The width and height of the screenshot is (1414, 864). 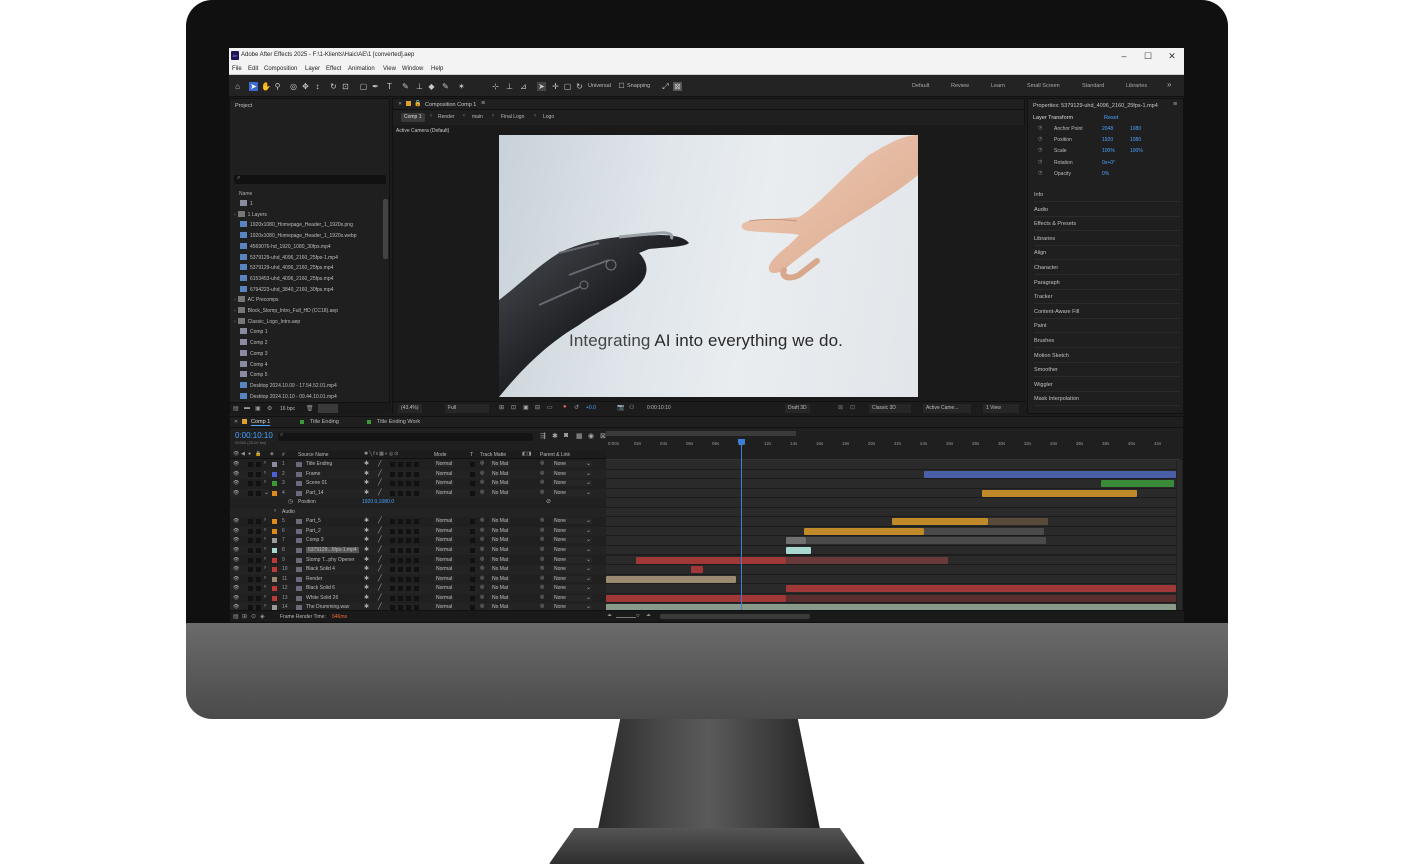 I want to click on hand-tool-icon: ✋, so click(x=266, y=86).